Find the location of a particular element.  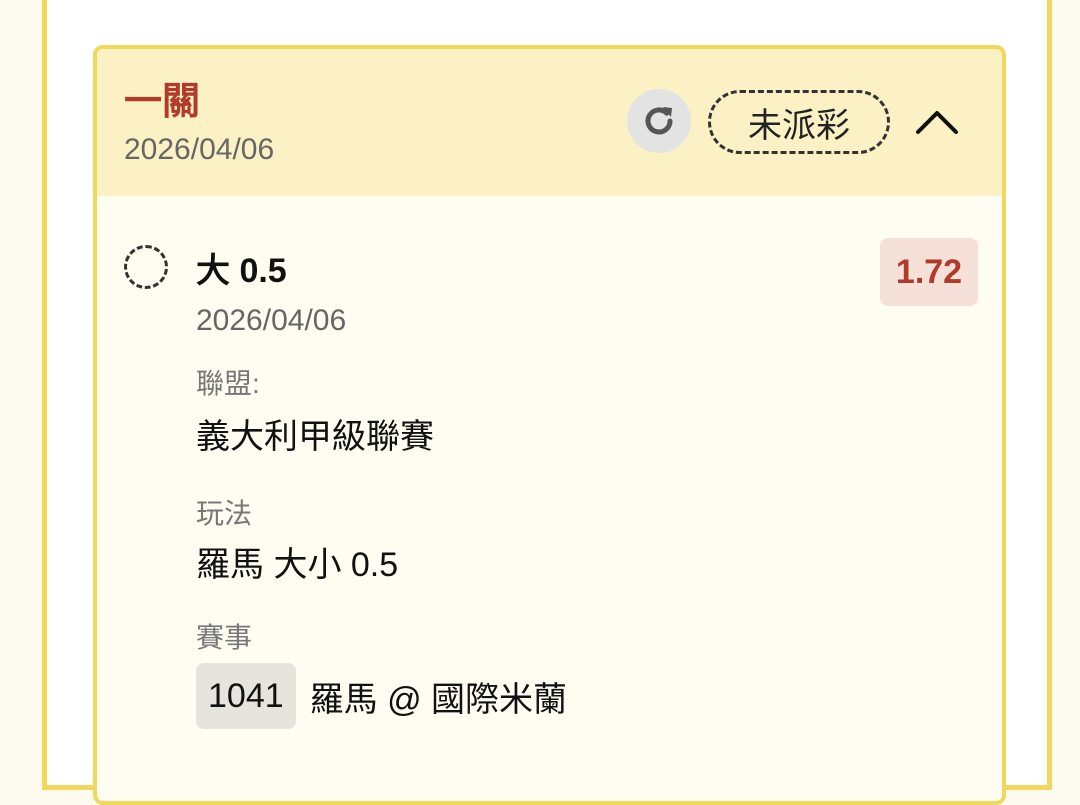

event-name: 羅馬 @ 國際米蘭 is located at coordinates (438, 699).